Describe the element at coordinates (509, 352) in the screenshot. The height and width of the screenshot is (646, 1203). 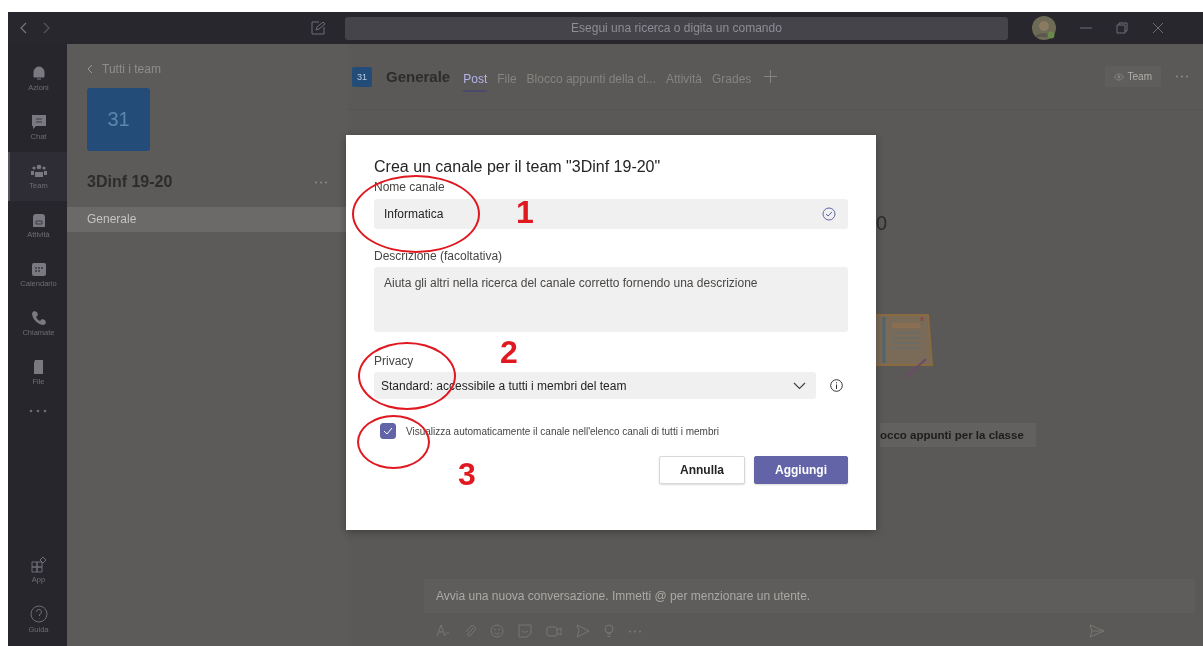
I see `annotation-number: 2` at that location.